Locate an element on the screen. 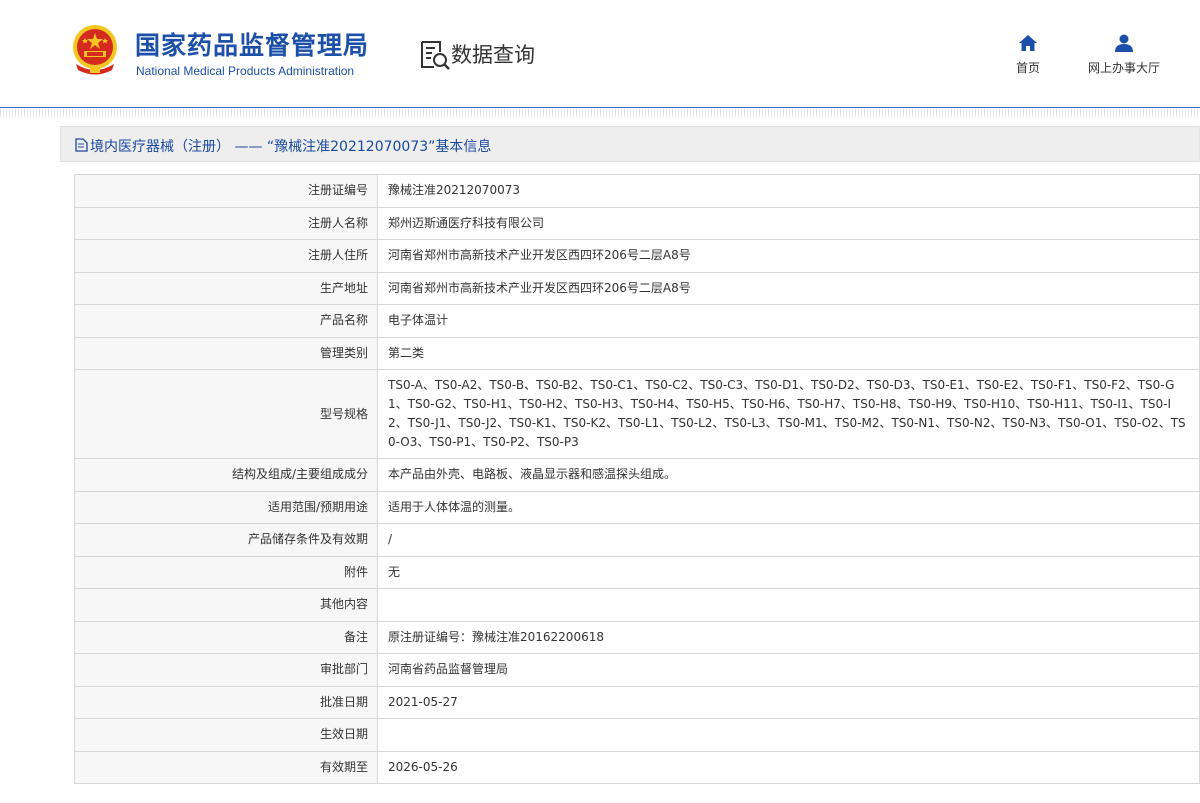 Image resolution: width=1200 pixels, height=803 pixels. field-label: 产品名称 is located at coordinates (226, 321).